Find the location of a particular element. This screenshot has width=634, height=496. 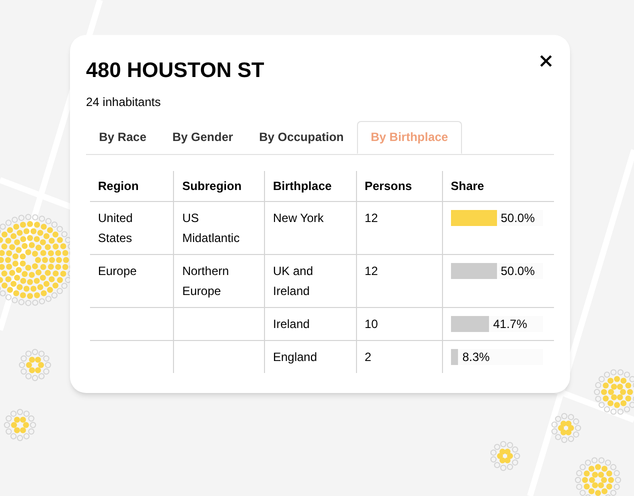

table-cell: UK and Ireland is located at coordinates (293, 281).